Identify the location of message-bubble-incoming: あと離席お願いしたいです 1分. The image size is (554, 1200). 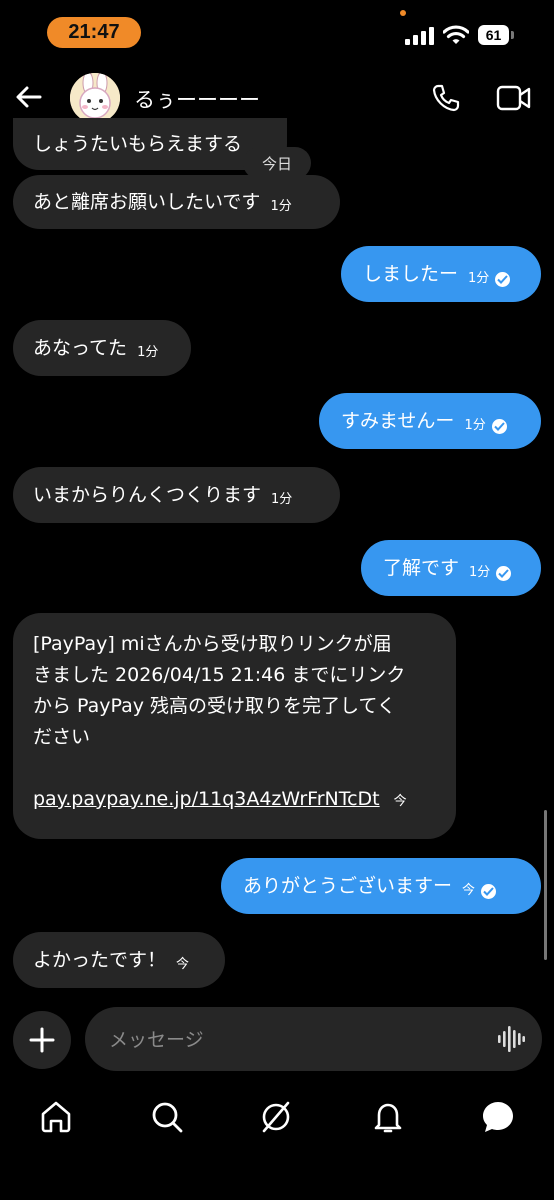
(176, 202).